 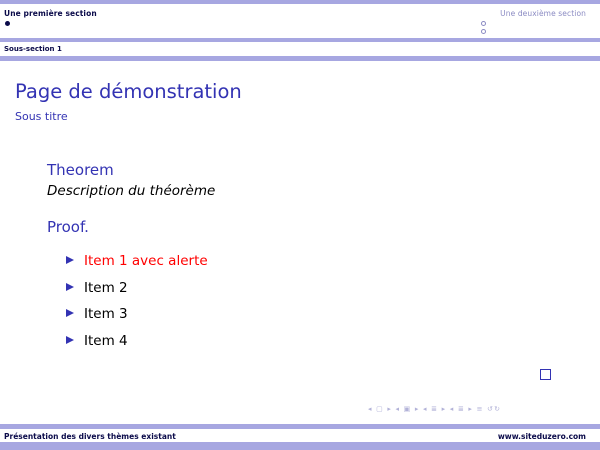 I want to click on qed-square-icon, so click(x=545, y=374).